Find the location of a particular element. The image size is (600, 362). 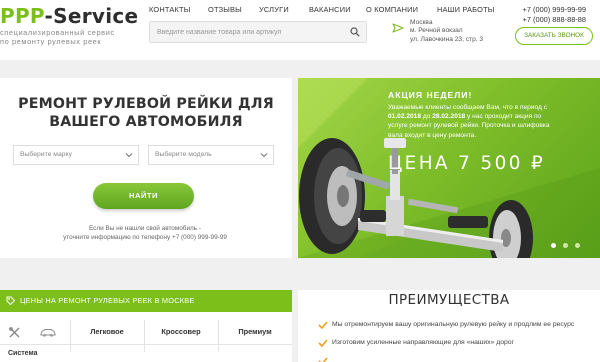

search-box is located at coordinates (258, 32).